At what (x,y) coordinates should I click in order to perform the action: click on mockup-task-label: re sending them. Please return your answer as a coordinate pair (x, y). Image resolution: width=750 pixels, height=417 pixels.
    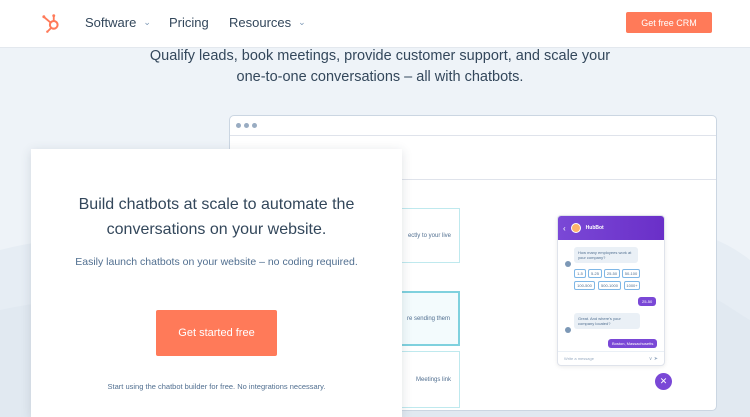
    Looking at the image, I should click on (428, 318).